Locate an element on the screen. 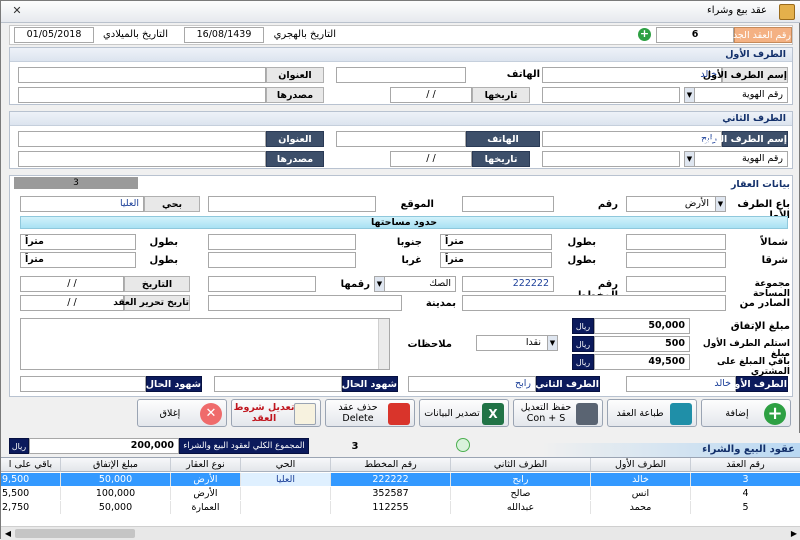 The image size is (800, 540). add-button: + إضافة is located at coordinates (746, 413).